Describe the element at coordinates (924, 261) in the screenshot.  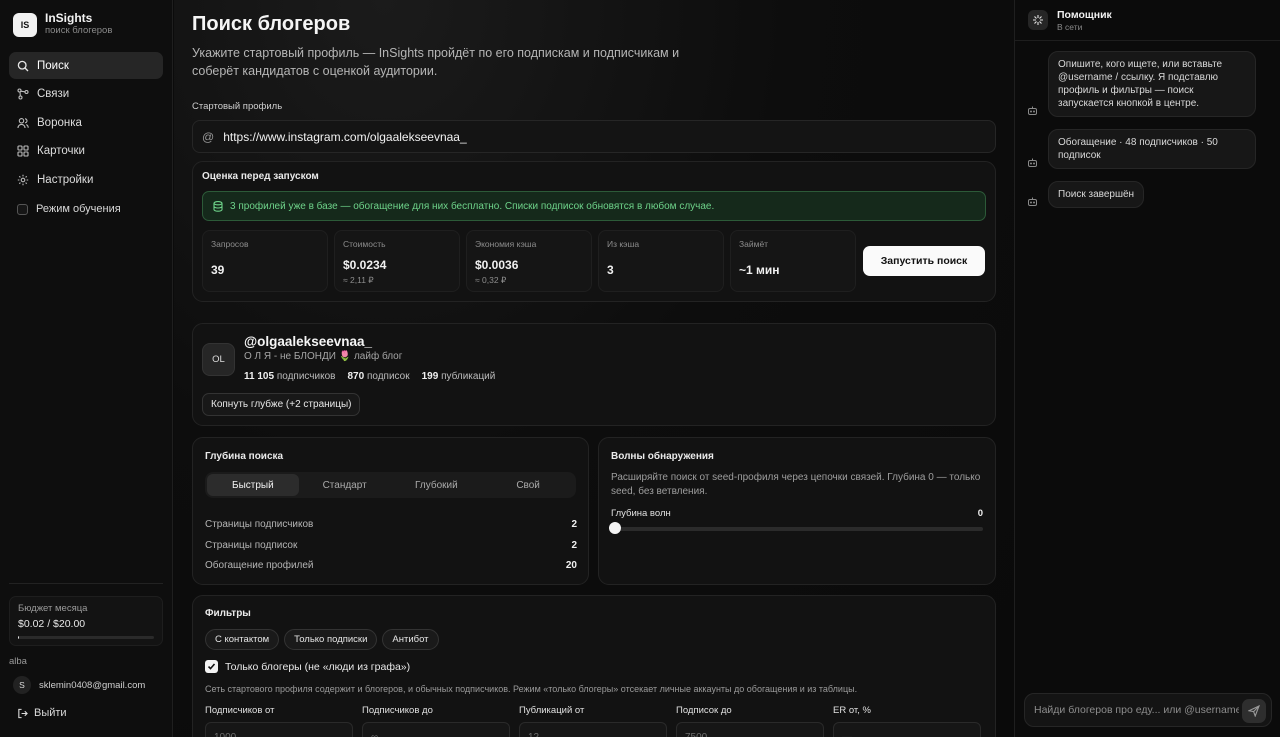
I see `launch-search-button: Запустить поиск` at that location.